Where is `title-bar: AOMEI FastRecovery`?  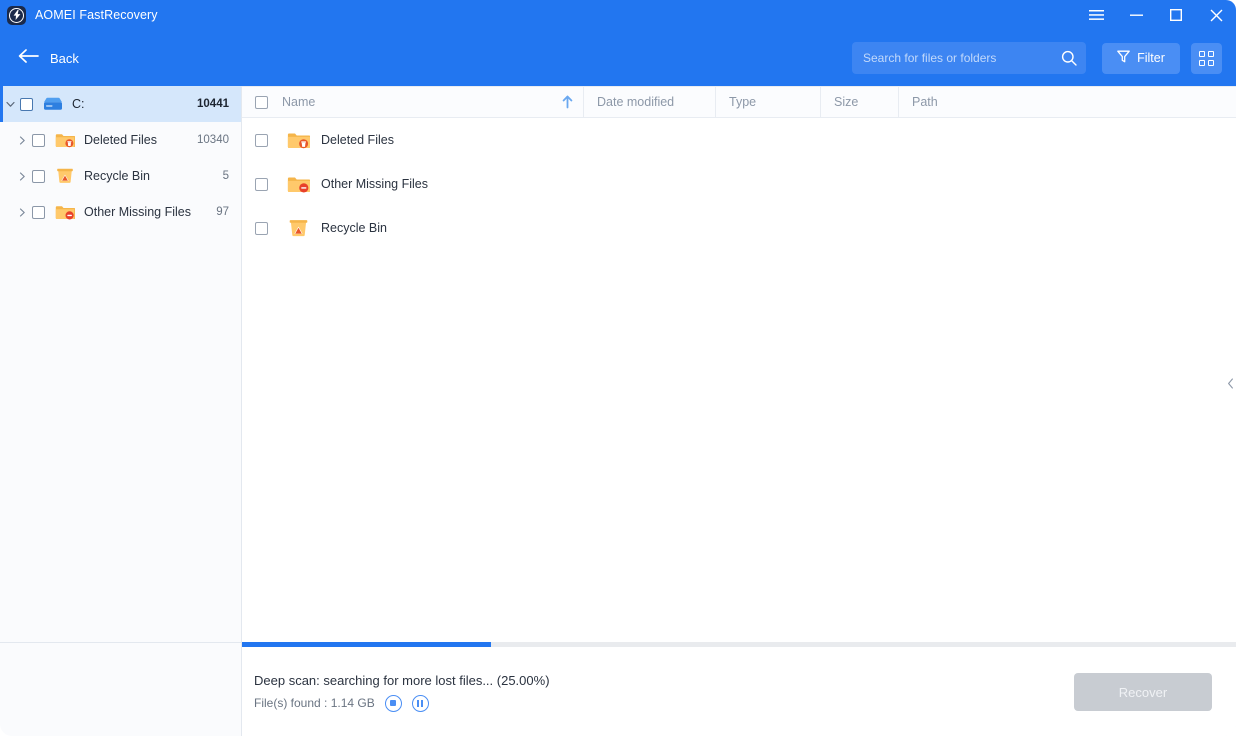
title-bar: AOMEI FastRecovery is located at coordinates (618, 15).